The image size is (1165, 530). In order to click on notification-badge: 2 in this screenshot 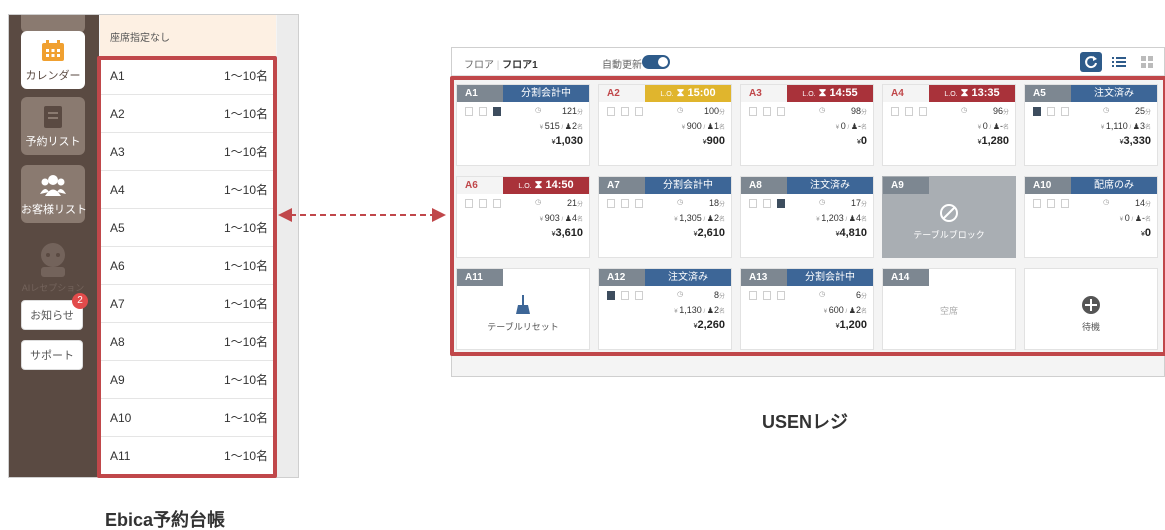, I will do `click(80, 301)`.